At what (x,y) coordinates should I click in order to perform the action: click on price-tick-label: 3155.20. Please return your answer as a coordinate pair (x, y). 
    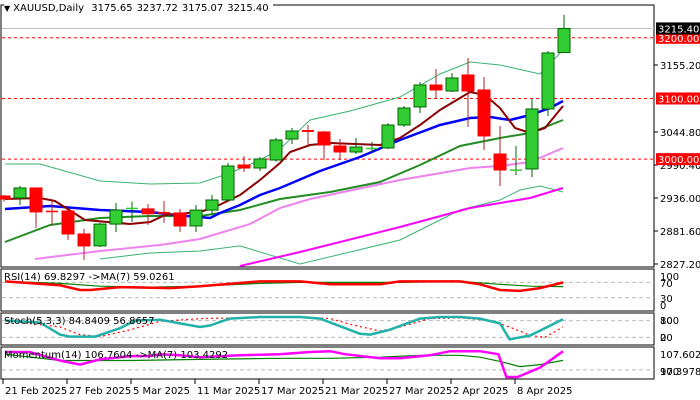
    Looking at the image, I should click on (680, 66).